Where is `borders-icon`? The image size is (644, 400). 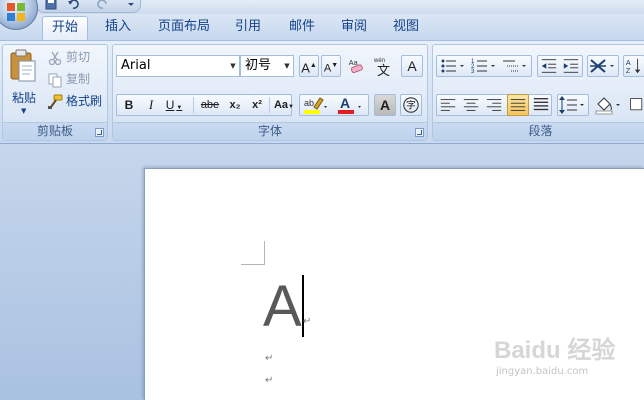
borders-icon is located at coordinates (636, 104).